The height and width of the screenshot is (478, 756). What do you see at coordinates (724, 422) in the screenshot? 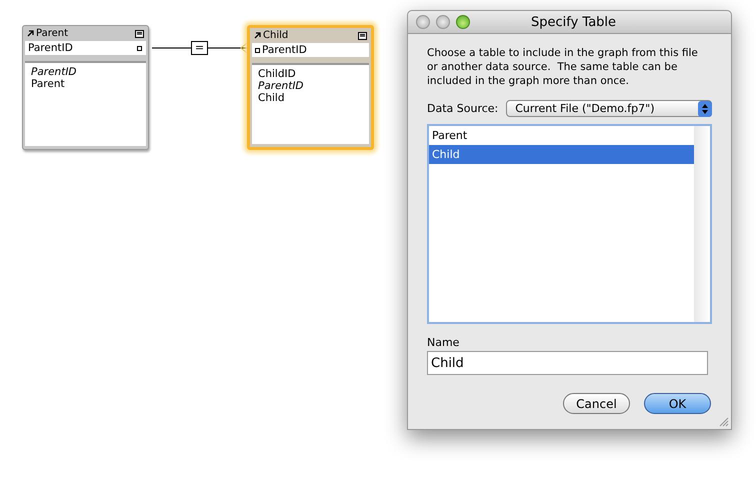
I see `resize-grip-icon` at bounding box center [724, 422].